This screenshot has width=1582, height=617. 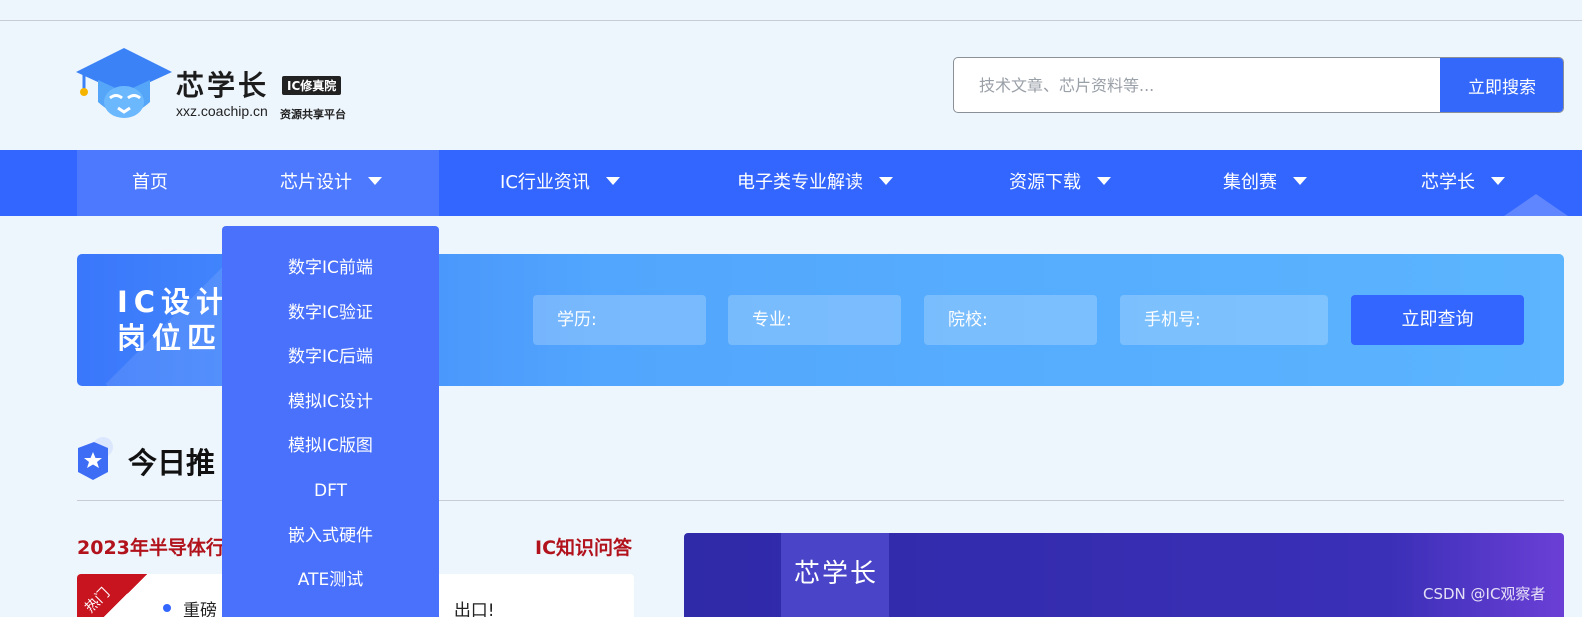 I want to click on school-field: 院校:, so click(x=1010, y=320).